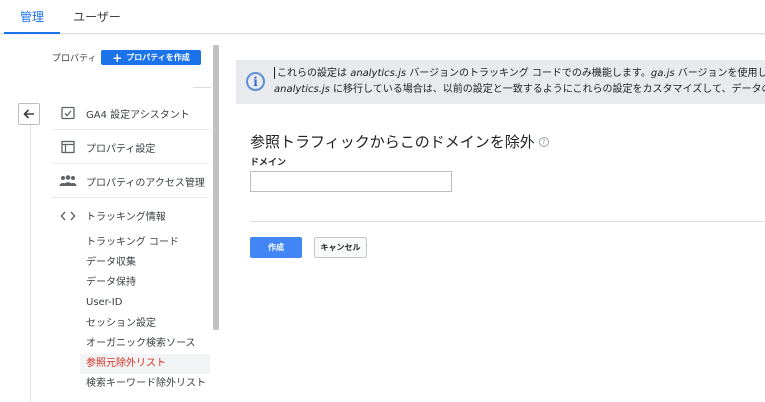 The image size is (765, 402). I want to click on domain-input, so click(351, 181).